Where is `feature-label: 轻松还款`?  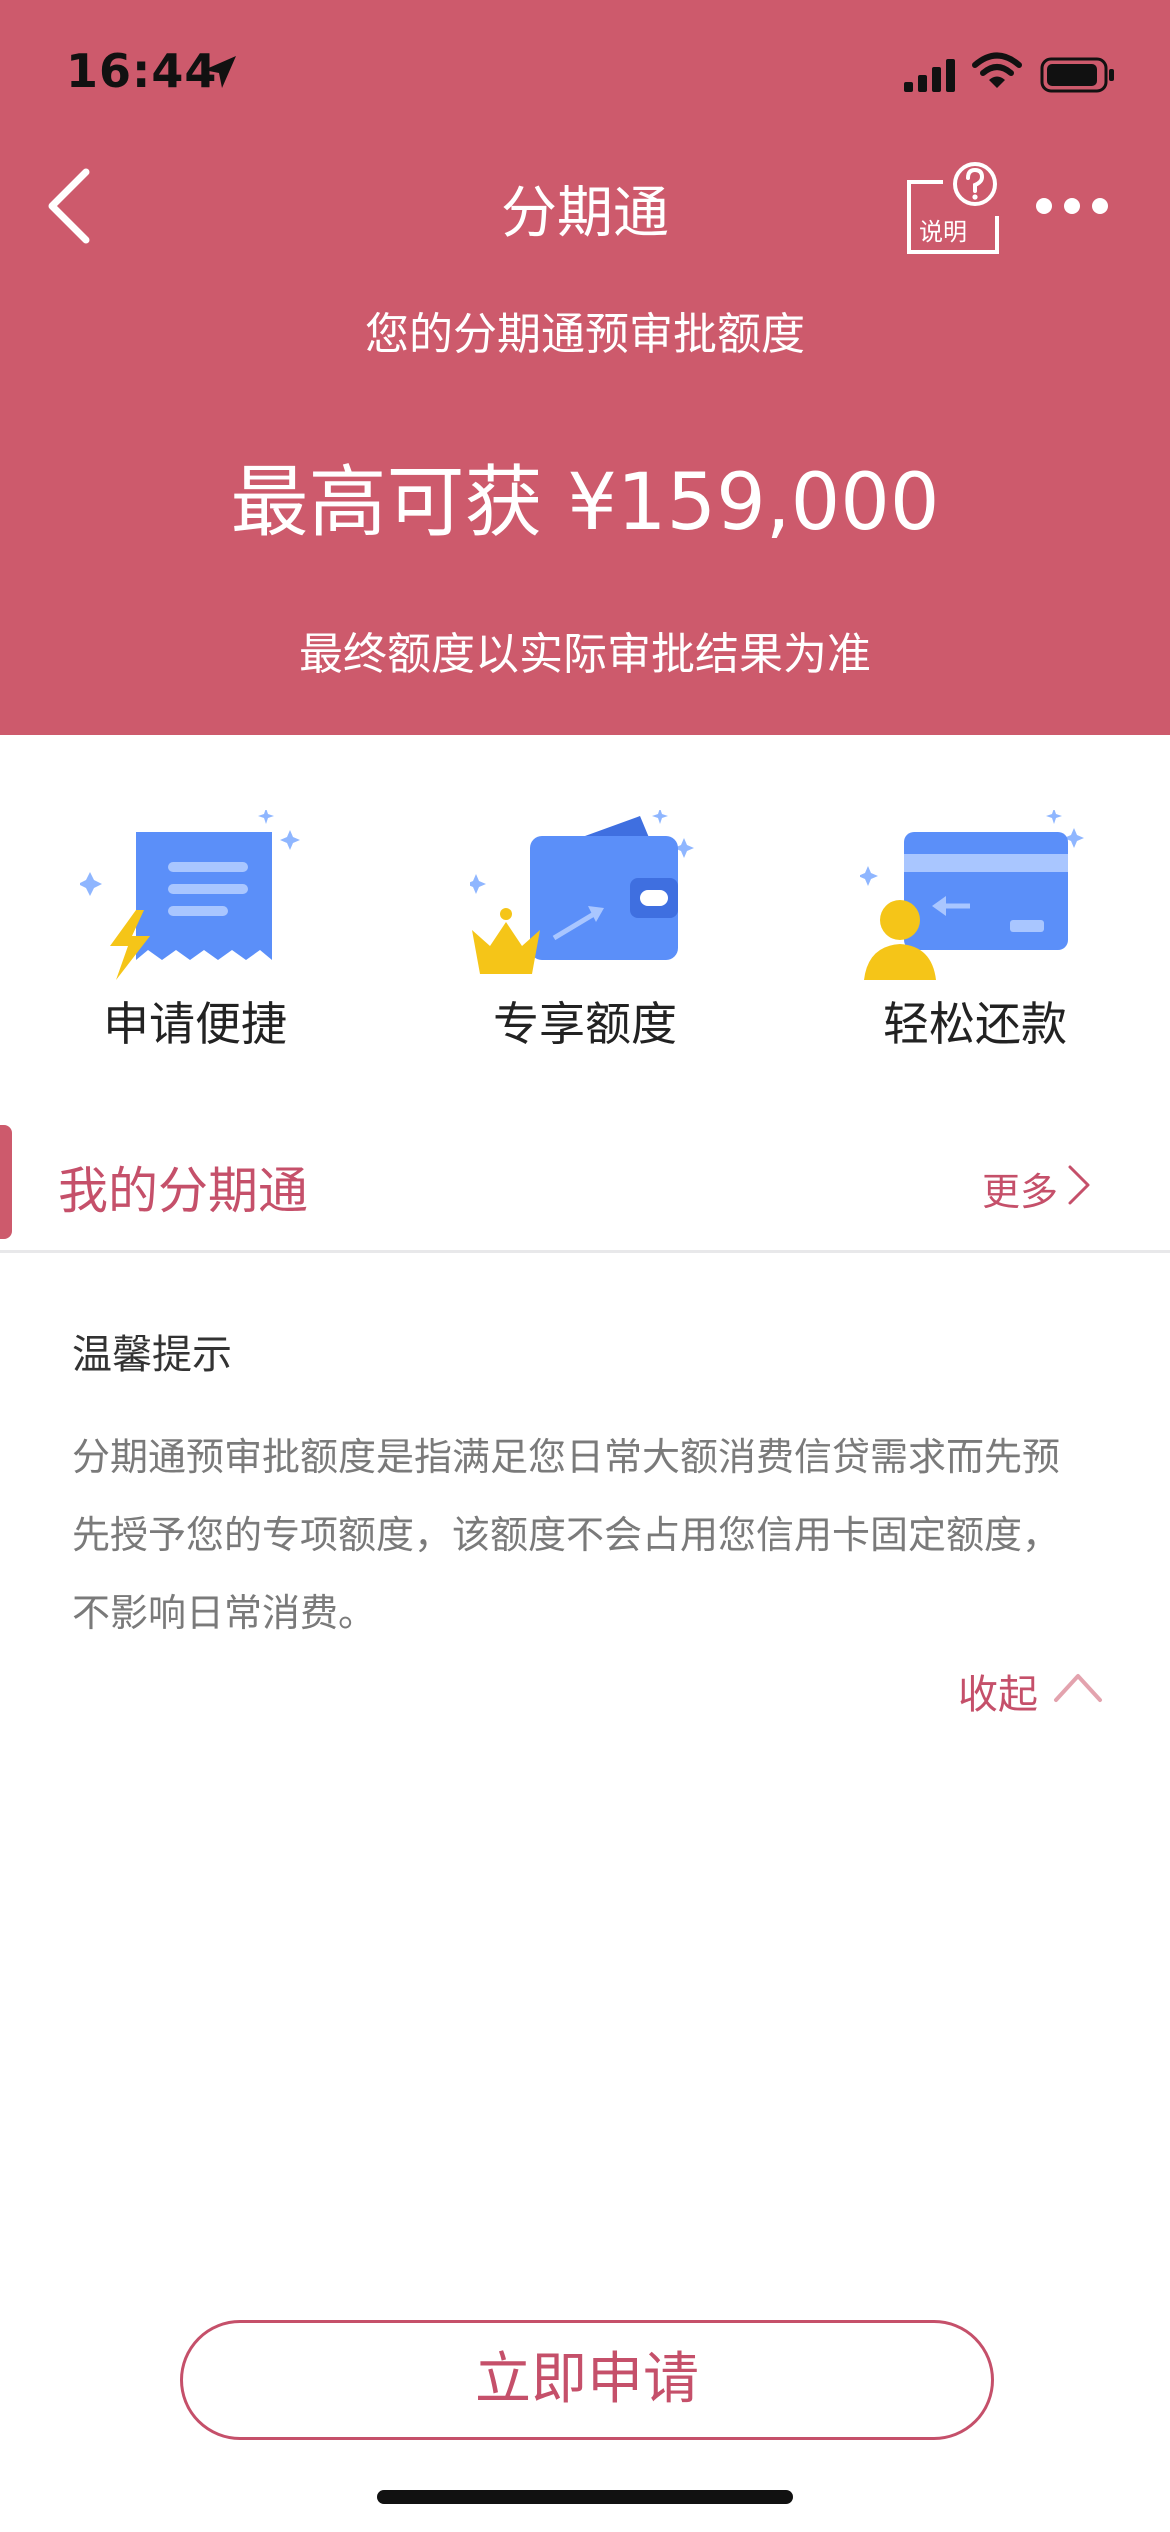
feature-label: 轻松还款 is located at coordinates (975, 1024).